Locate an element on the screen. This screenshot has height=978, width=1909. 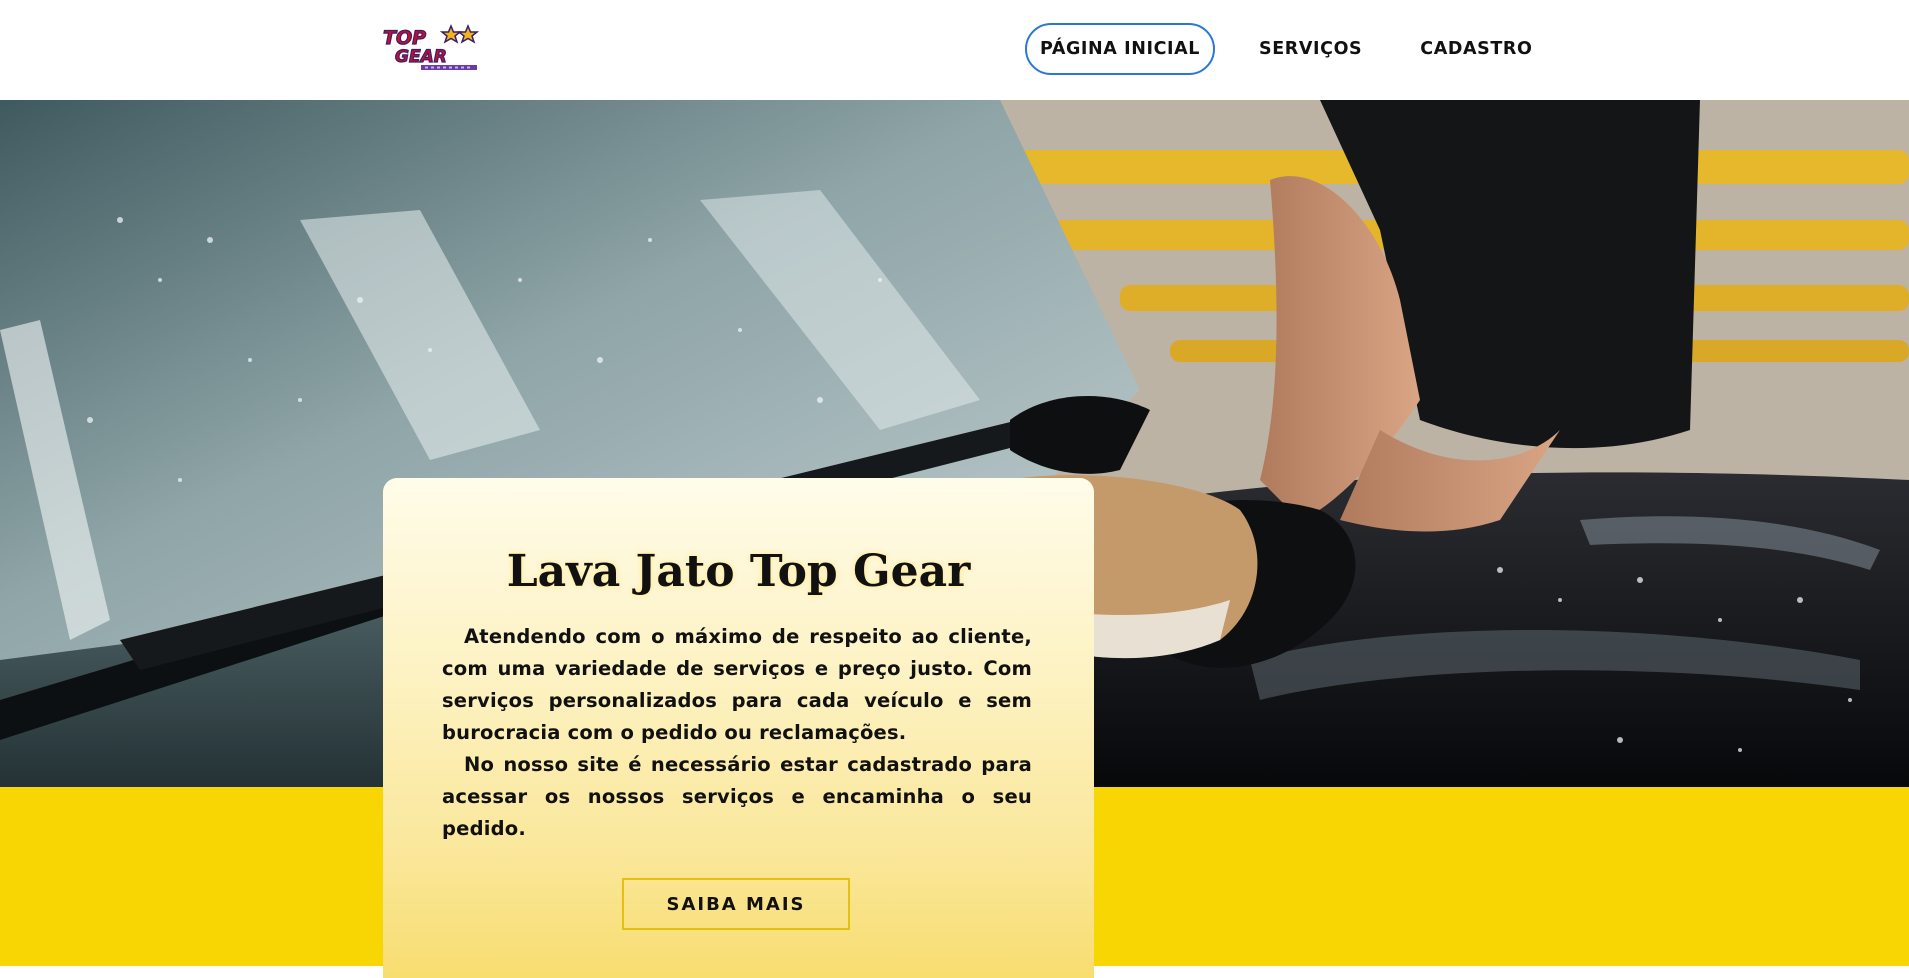
nav-pagina-inicial: PÁGINA INICIAL is located at coordinates (1120, 49).